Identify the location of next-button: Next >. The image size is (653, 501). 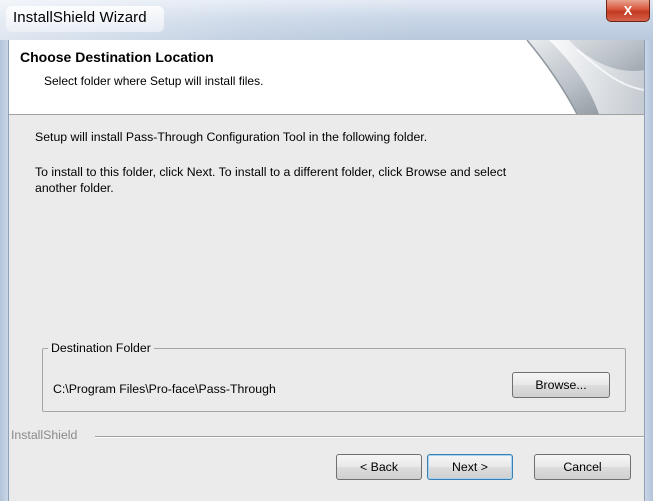
(470, 467).